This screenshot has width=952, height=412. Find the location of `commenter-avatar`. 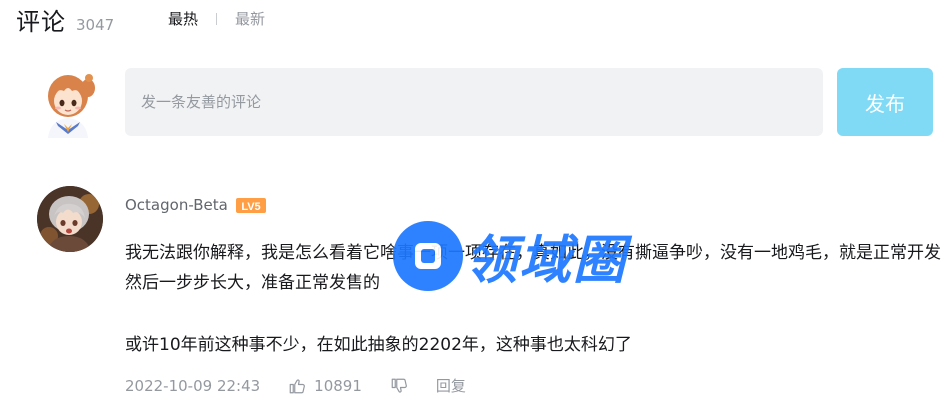

commenter-avatar is located at coordinates (70, 219).